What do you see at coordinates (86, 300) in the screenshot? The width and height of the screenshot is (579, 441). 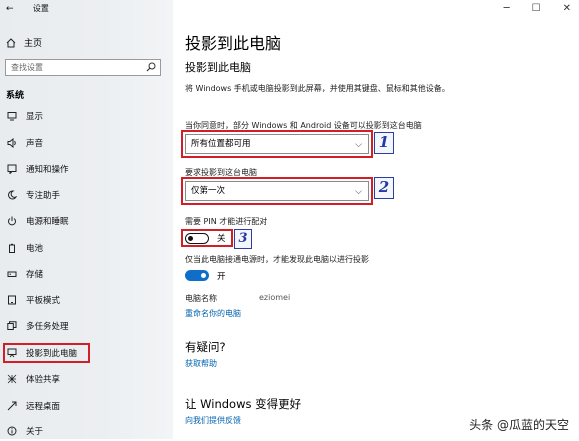 I see `sidebar-item-tablet-mode: 平板模式` at bounding box center [86, 300].